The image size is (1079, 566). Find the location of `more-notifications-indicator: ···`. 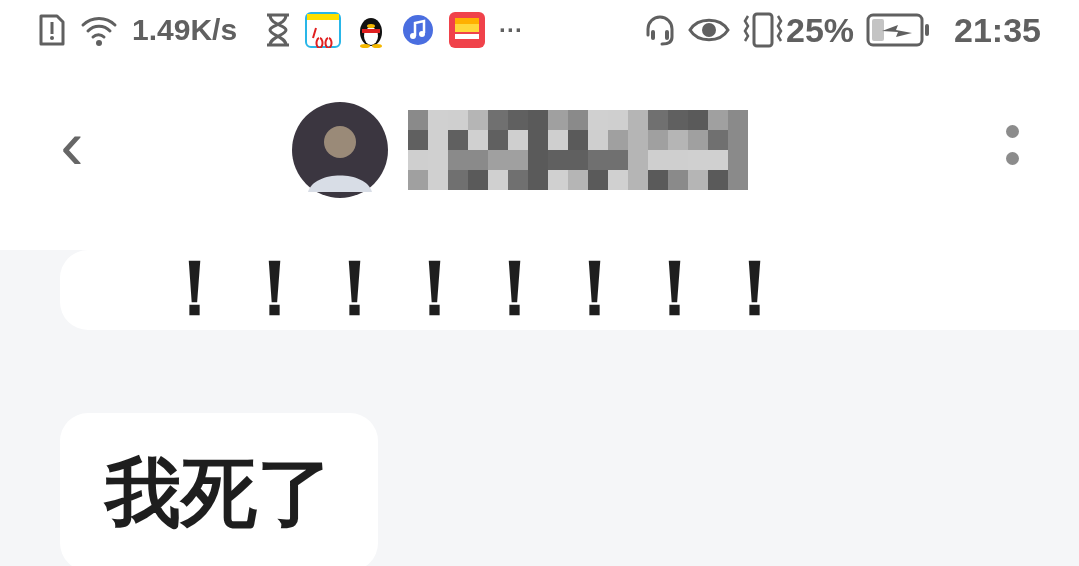

more-notifications-indicator: ··· is located at coordinates (511, 30).